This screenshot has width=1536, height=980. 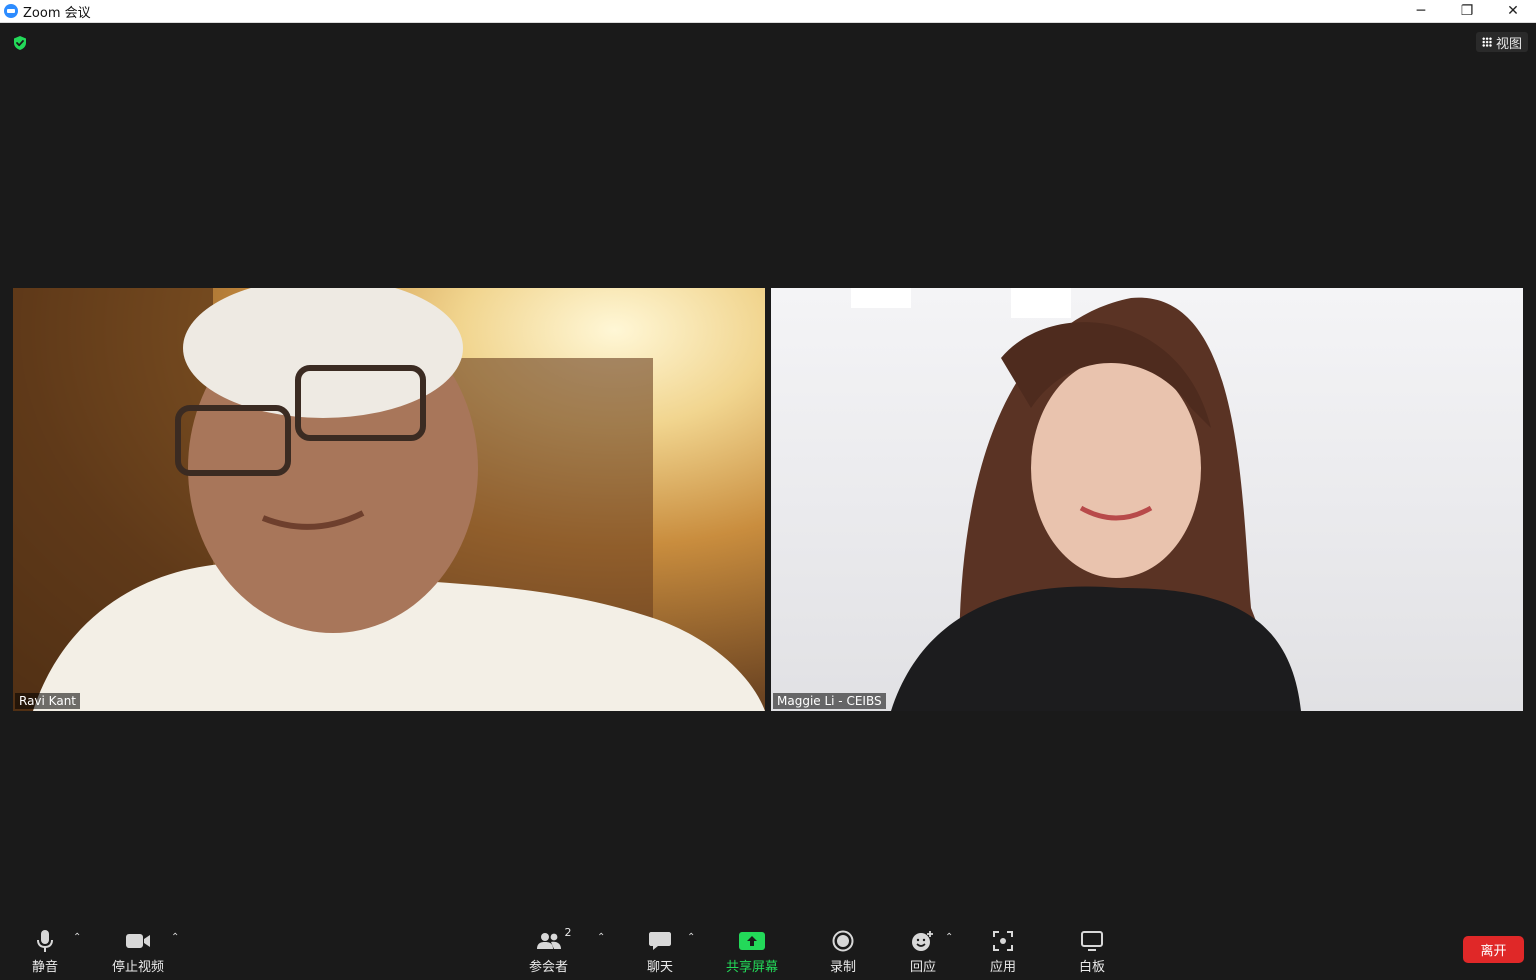 What do you see at coordinates (1003, 951) in the screenshot?
I see `apps-button: 应用` at bounding box center [1003, 951].